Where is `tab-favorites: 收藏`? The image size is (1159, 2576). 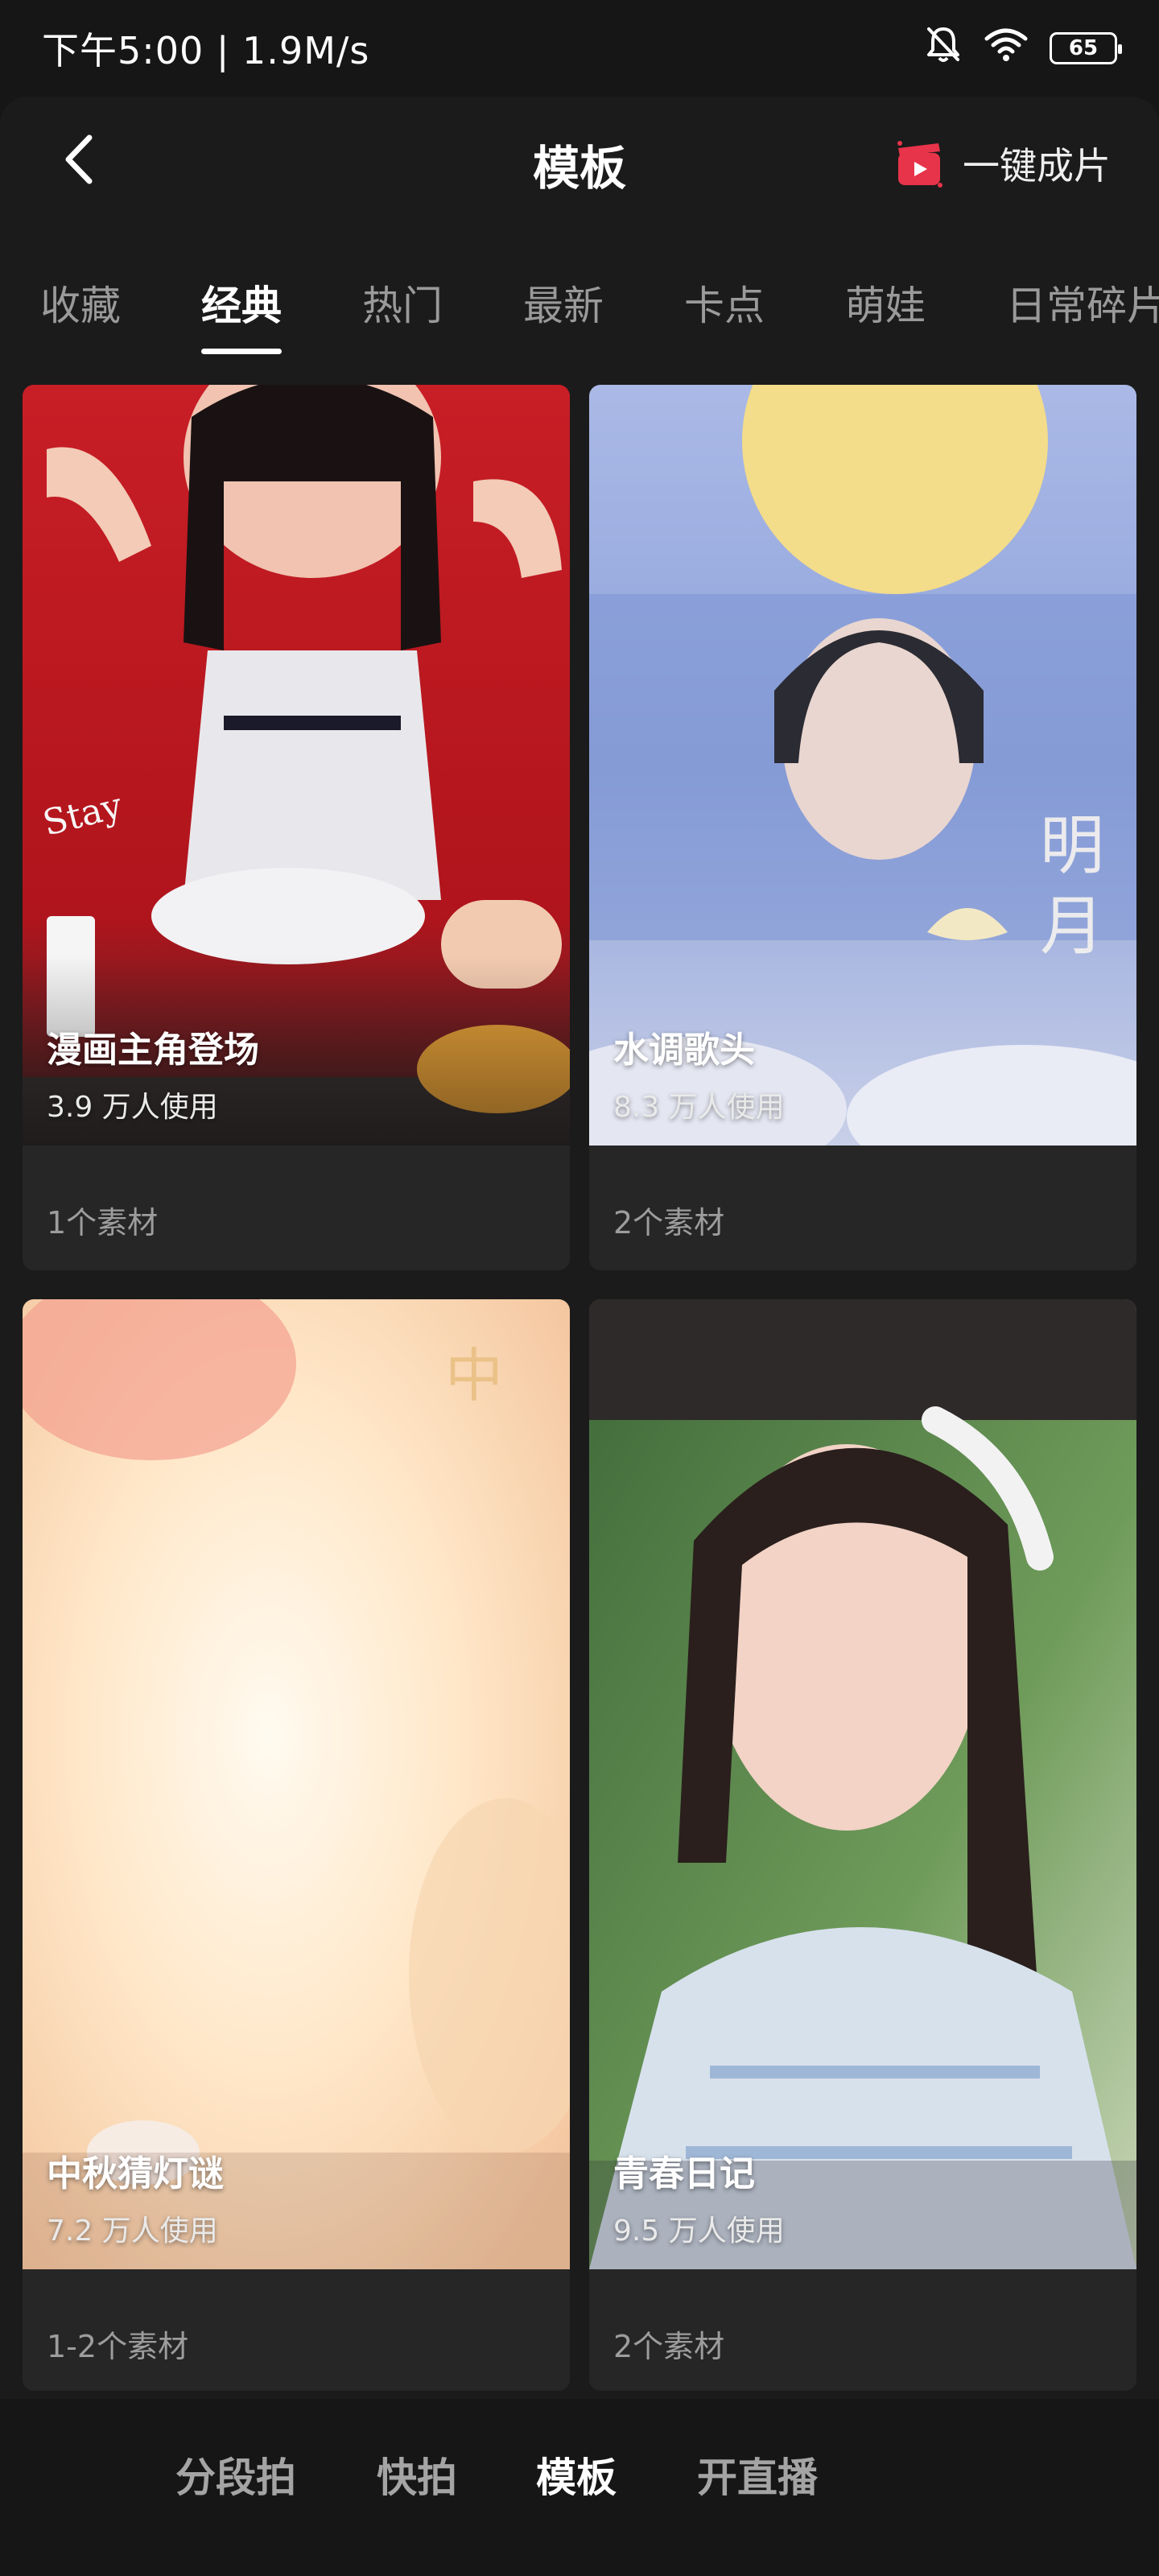
tab-favorites: 收藏 is located at coordinates (80, 306).